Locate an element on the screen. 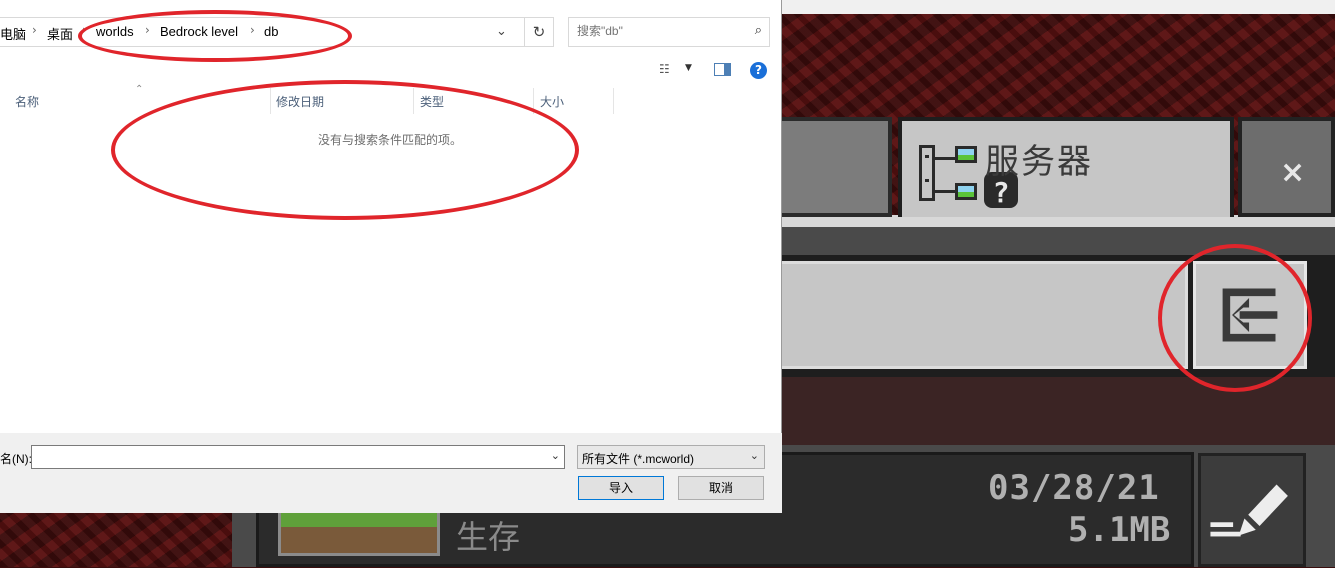 Image resolution: width=1335 pixels, height=568 pixels. filetype-value: 所有文件 (*.mcworld) is located at coordinates (638, 459).